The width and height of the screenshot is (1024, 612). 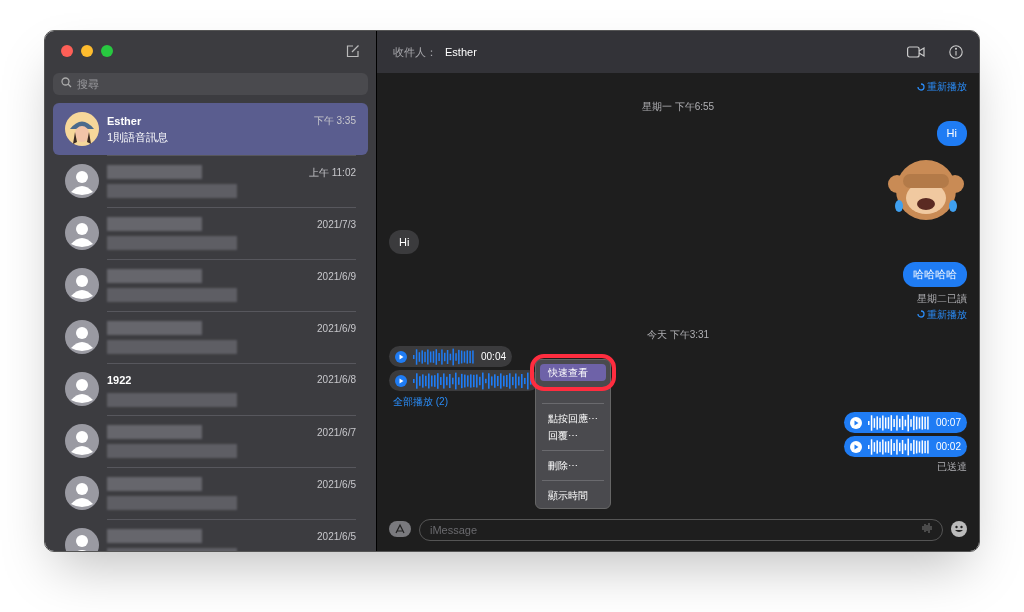 What do you see at coordinates (573, 435) in the screenshot?
I see `menu-item: 回覆⋯` at bounding box center [573, 435].